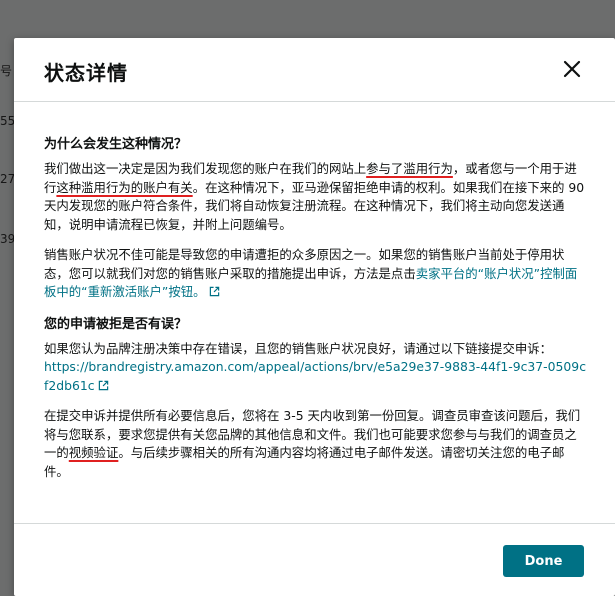 The width and height of the screenshot is (615, 596). What do you see at coordinates (116, 324) in the screenshot?
I see `section-title-error: 您的申请被拒是否有误？` at bounding box center [116, 324].